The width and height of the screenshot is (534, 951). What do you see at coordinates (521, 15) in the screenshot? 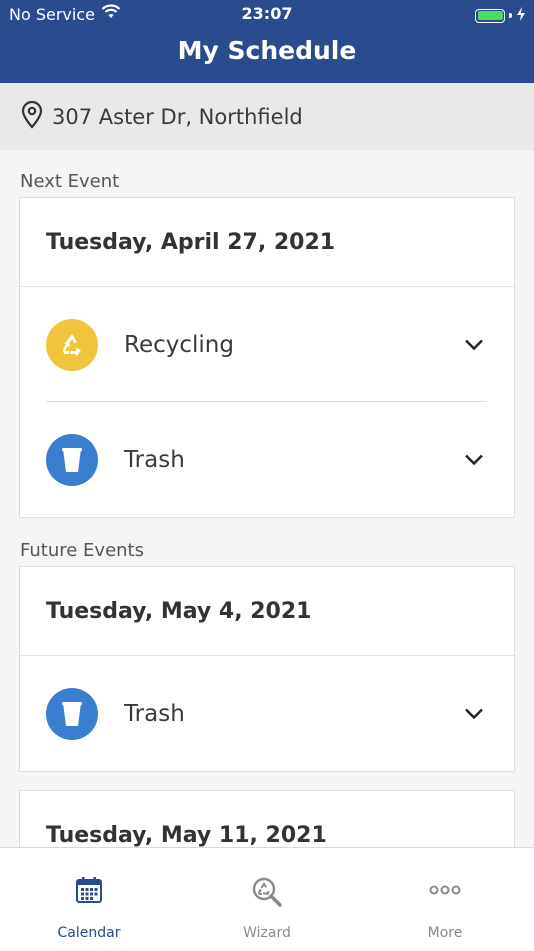
I see `charging-icon` at bounding box center [521, 15].